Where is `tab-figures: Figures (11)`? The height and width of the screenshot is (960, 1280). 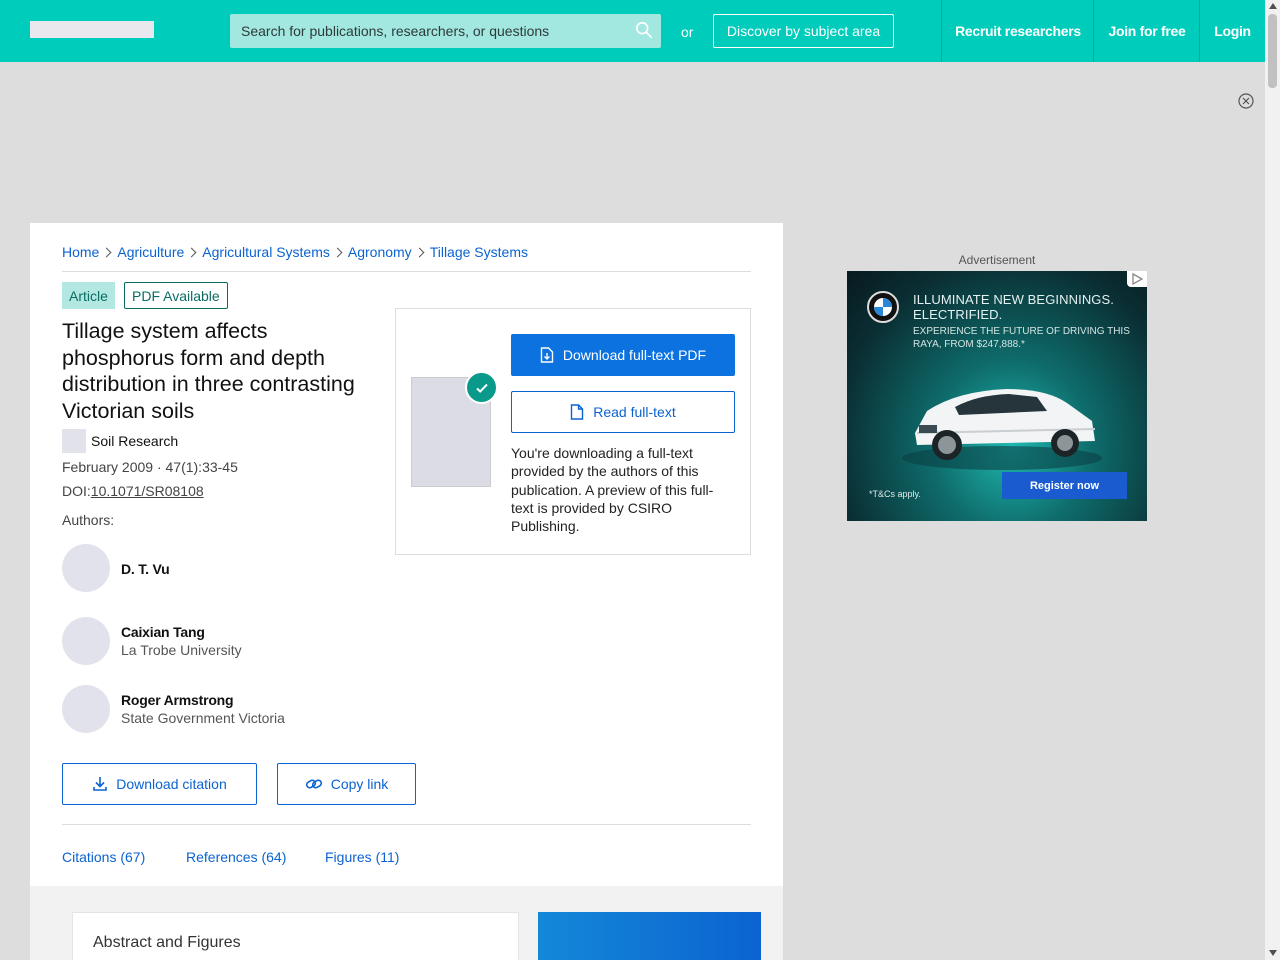 tab-figures: Figures (11) is located at coordinates (362, 857).